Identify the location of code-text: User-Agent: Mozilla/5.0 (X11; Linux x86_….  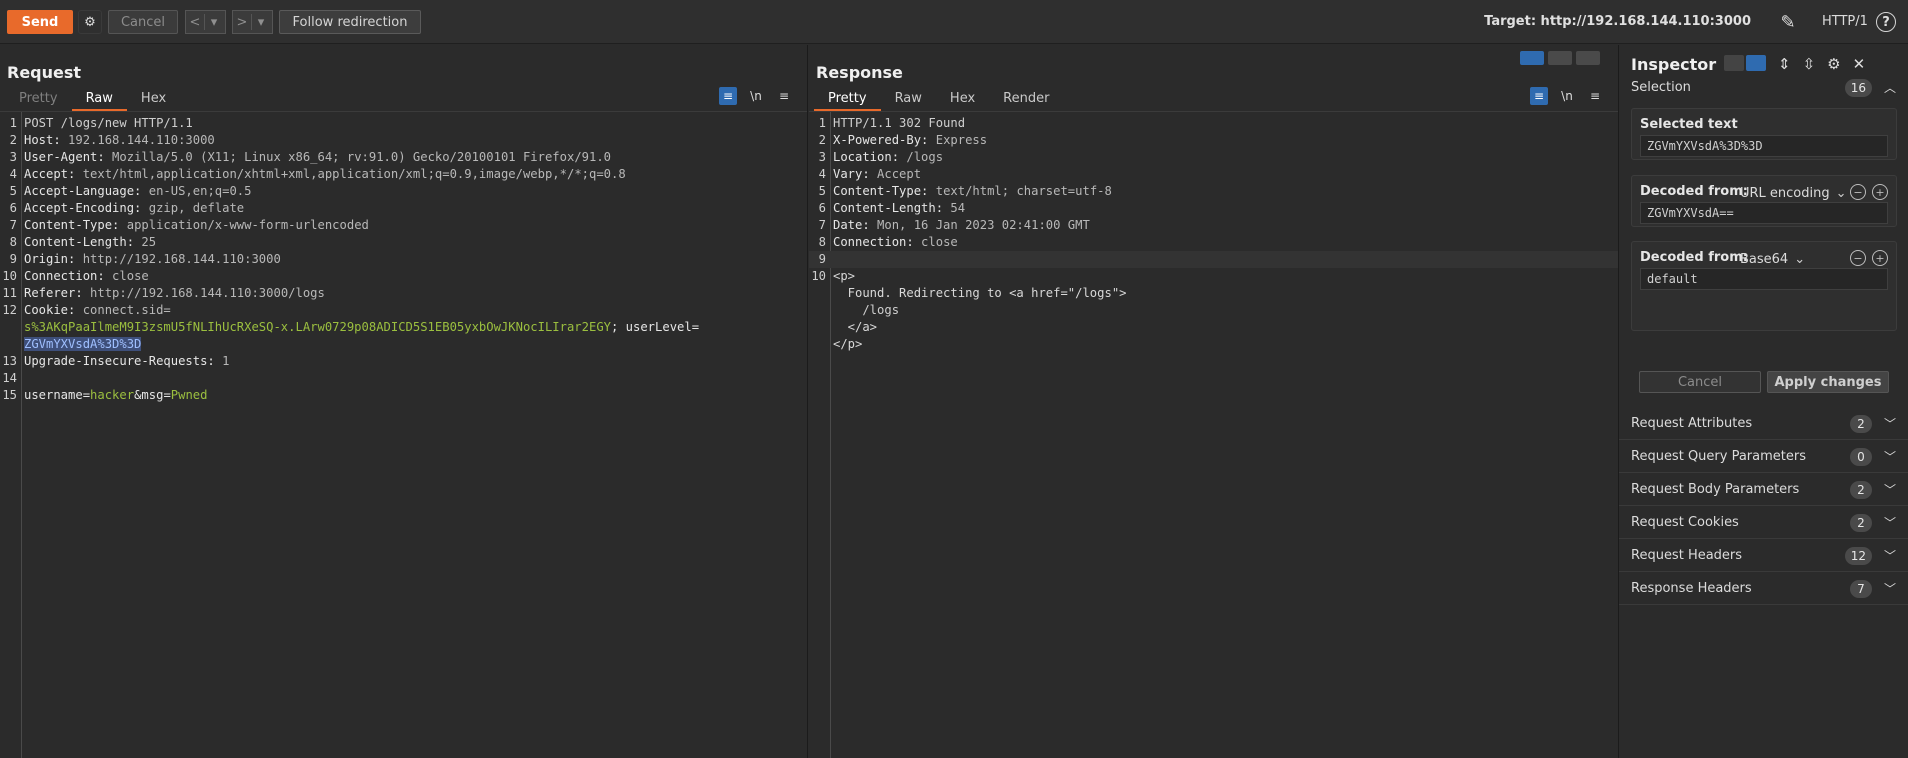
(317, 157).